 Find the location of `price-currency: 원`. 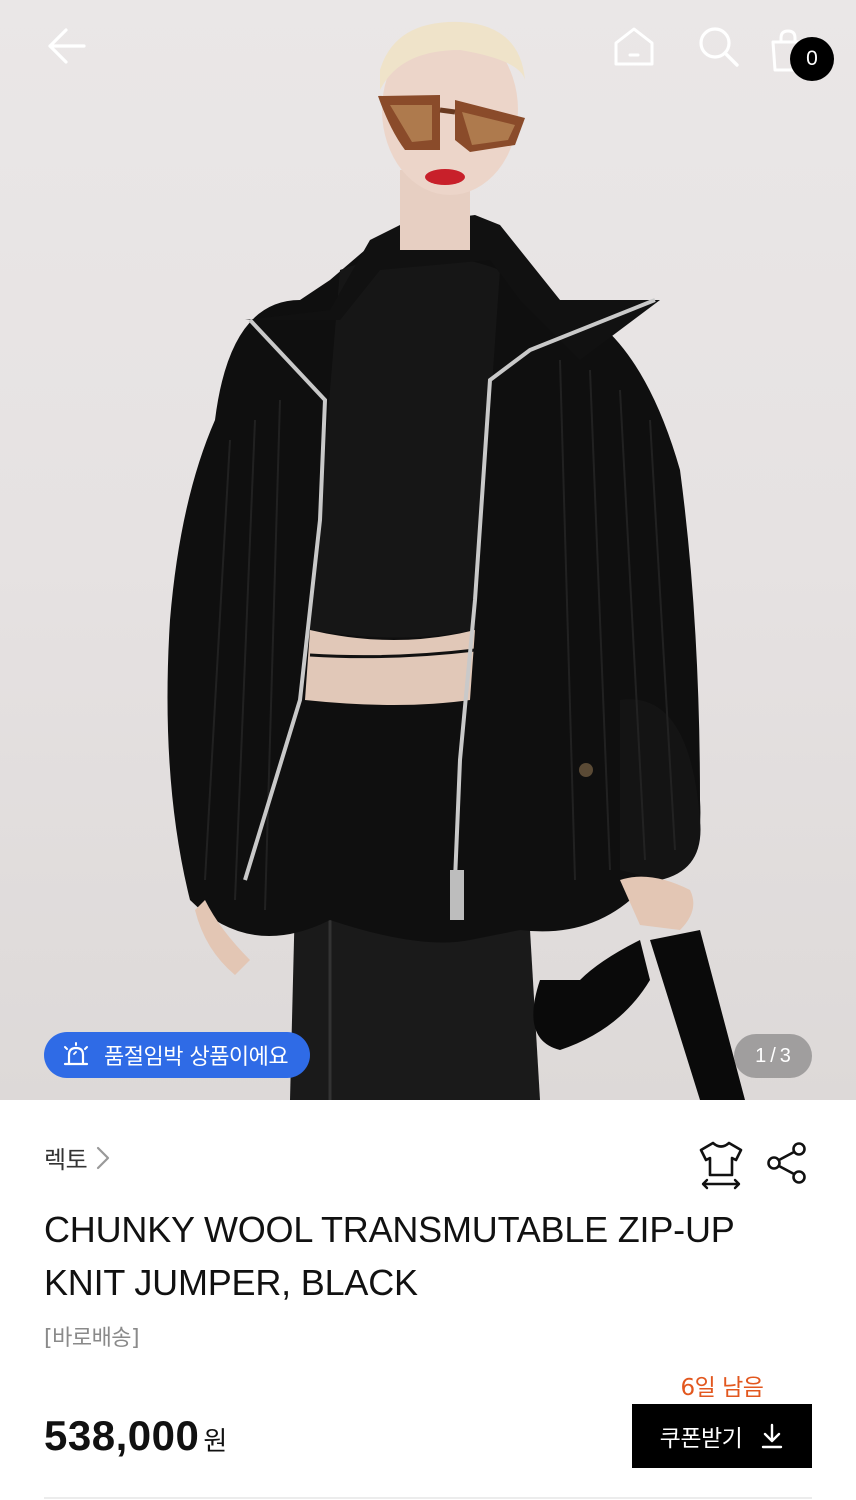

price-currency: 원 is located at coordinates (215, 1442).